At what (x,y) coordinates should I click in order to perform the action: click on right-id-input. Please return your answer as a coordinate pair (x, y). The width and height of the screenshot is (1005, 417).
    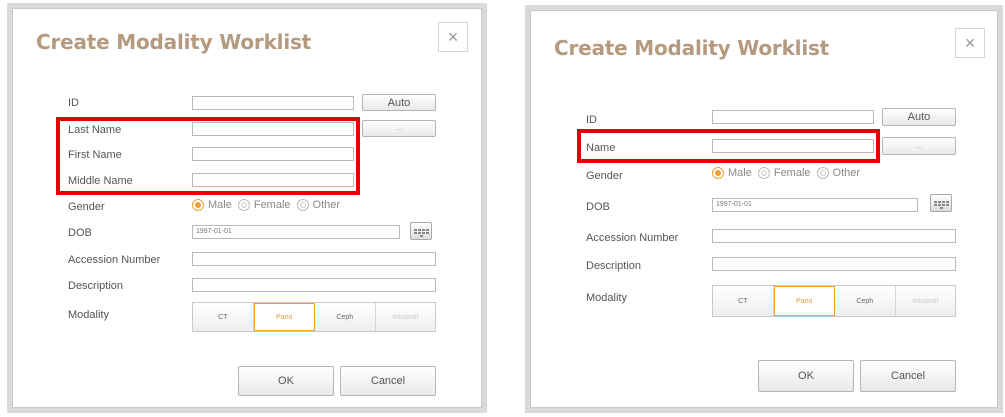
    Looking at the image, I should click on (793, 117).